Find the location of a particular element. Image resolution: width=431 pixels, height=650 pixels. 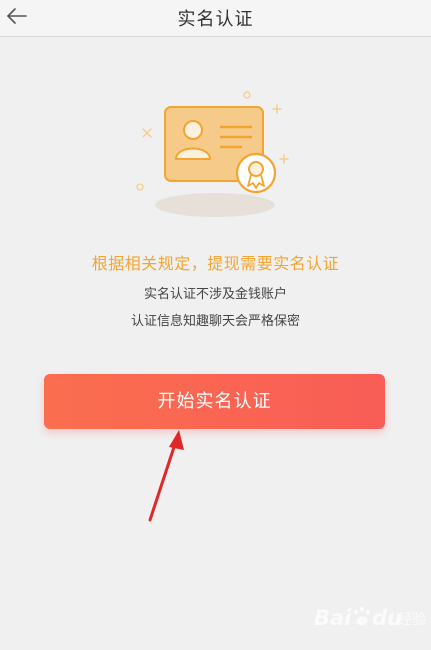

description-line-2: 认证信息知趣聊天会严格保密 is located at coordinates (215, 321).